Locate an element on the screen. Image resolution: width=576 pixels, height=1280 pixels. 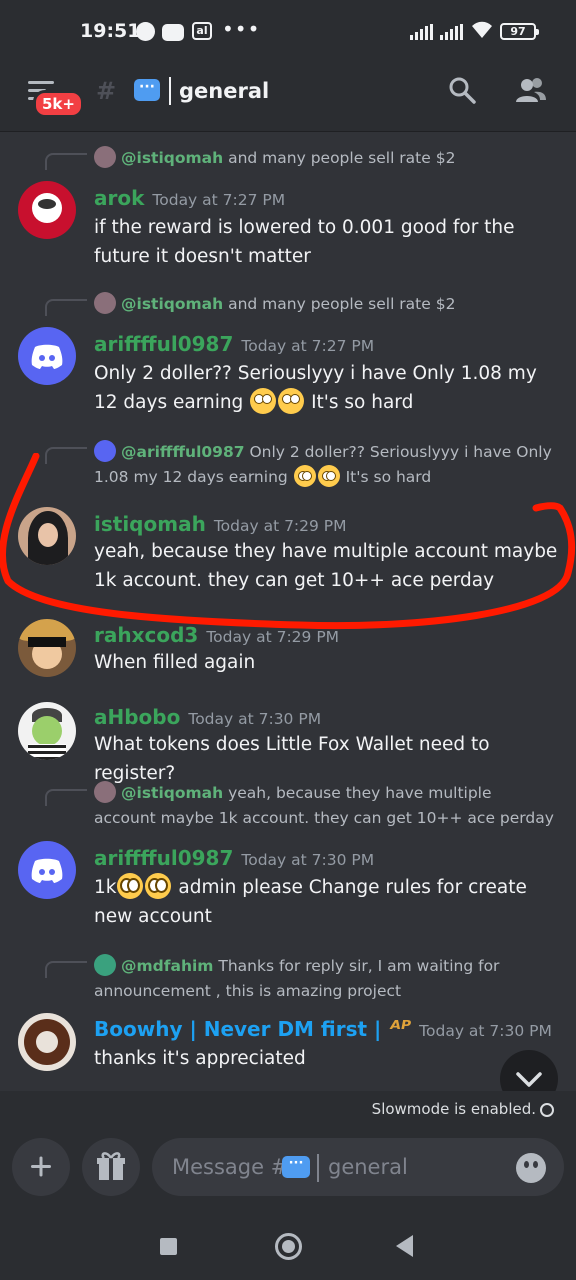
status-bar: 19:51 al ••• 97 is located at coordinates (288, 31).